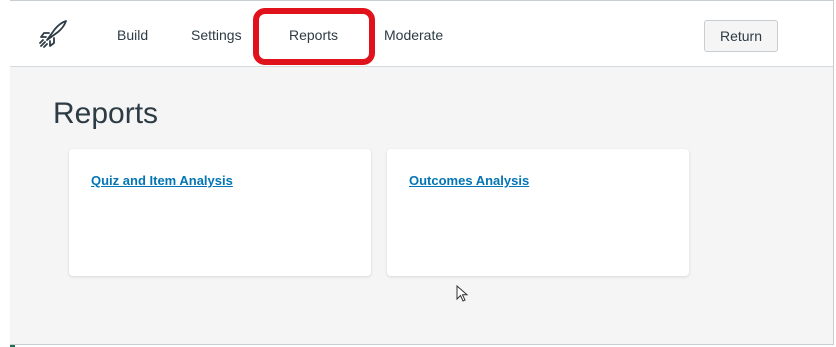 The width and height of the screenshot is (836, 347). I want to click on reports-highlight-annotation, so click(314, 36).